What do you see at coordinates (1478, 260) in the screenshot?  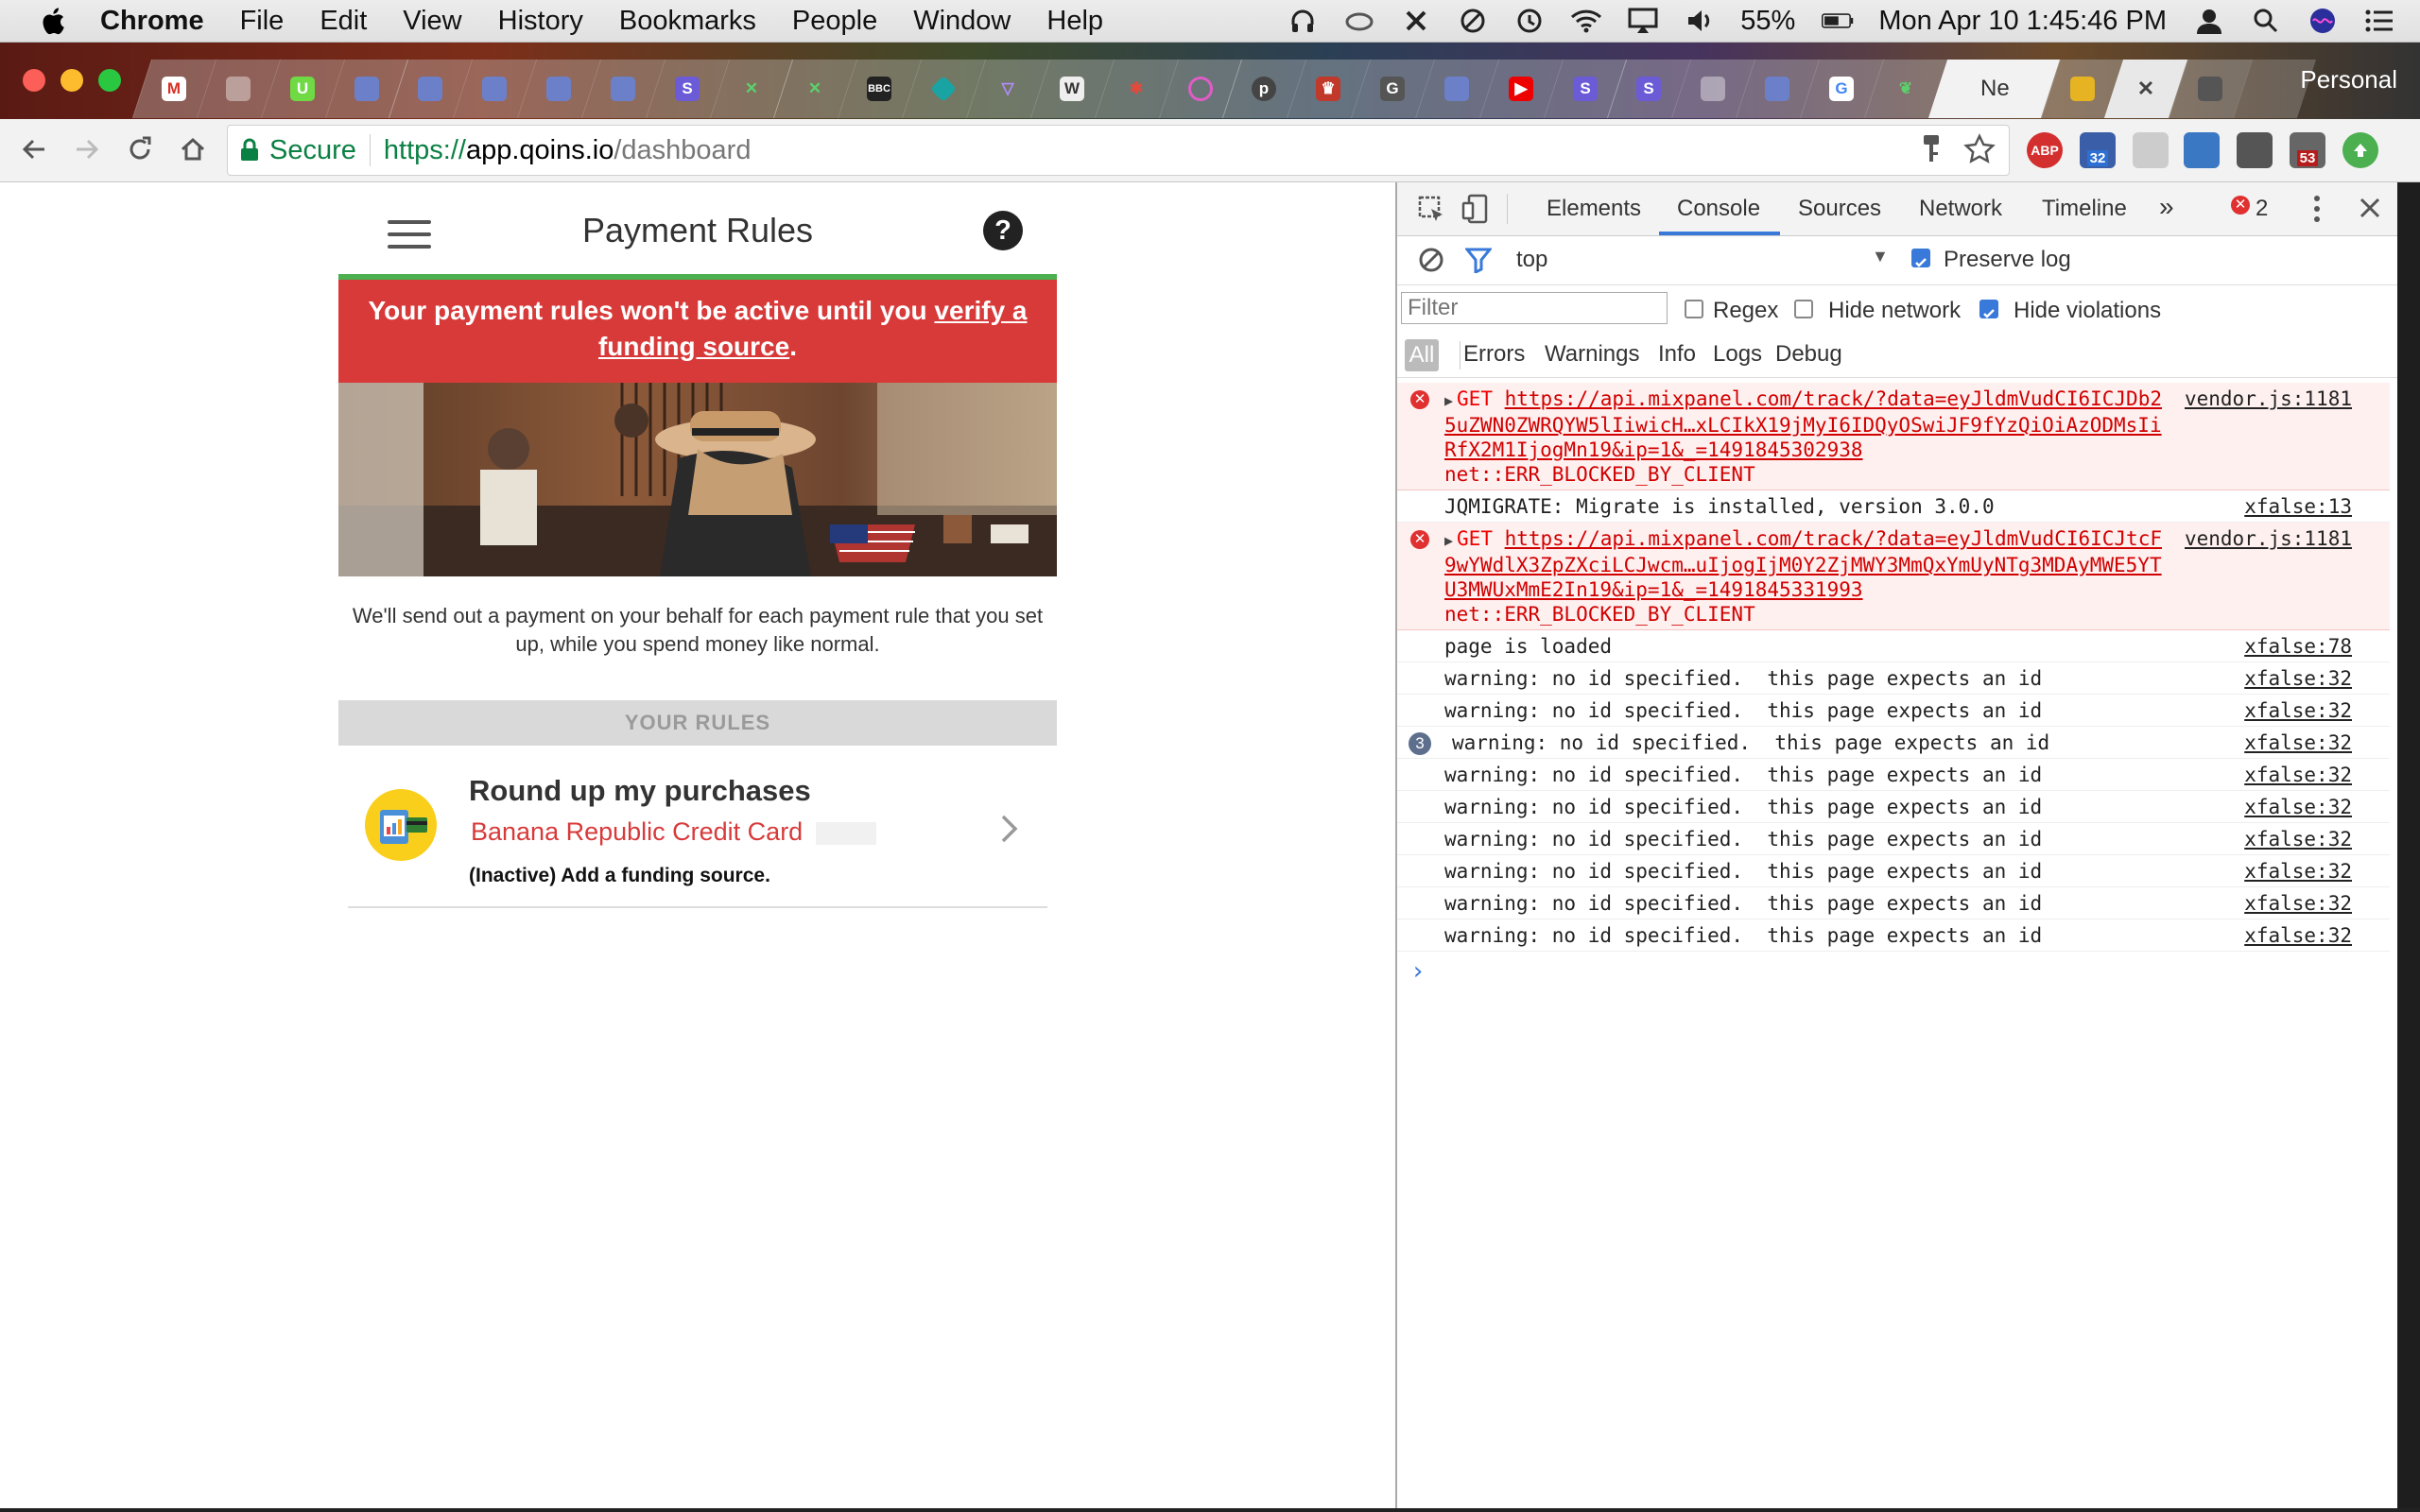 I see `filter-icon` at bounding box center [1478, 260].